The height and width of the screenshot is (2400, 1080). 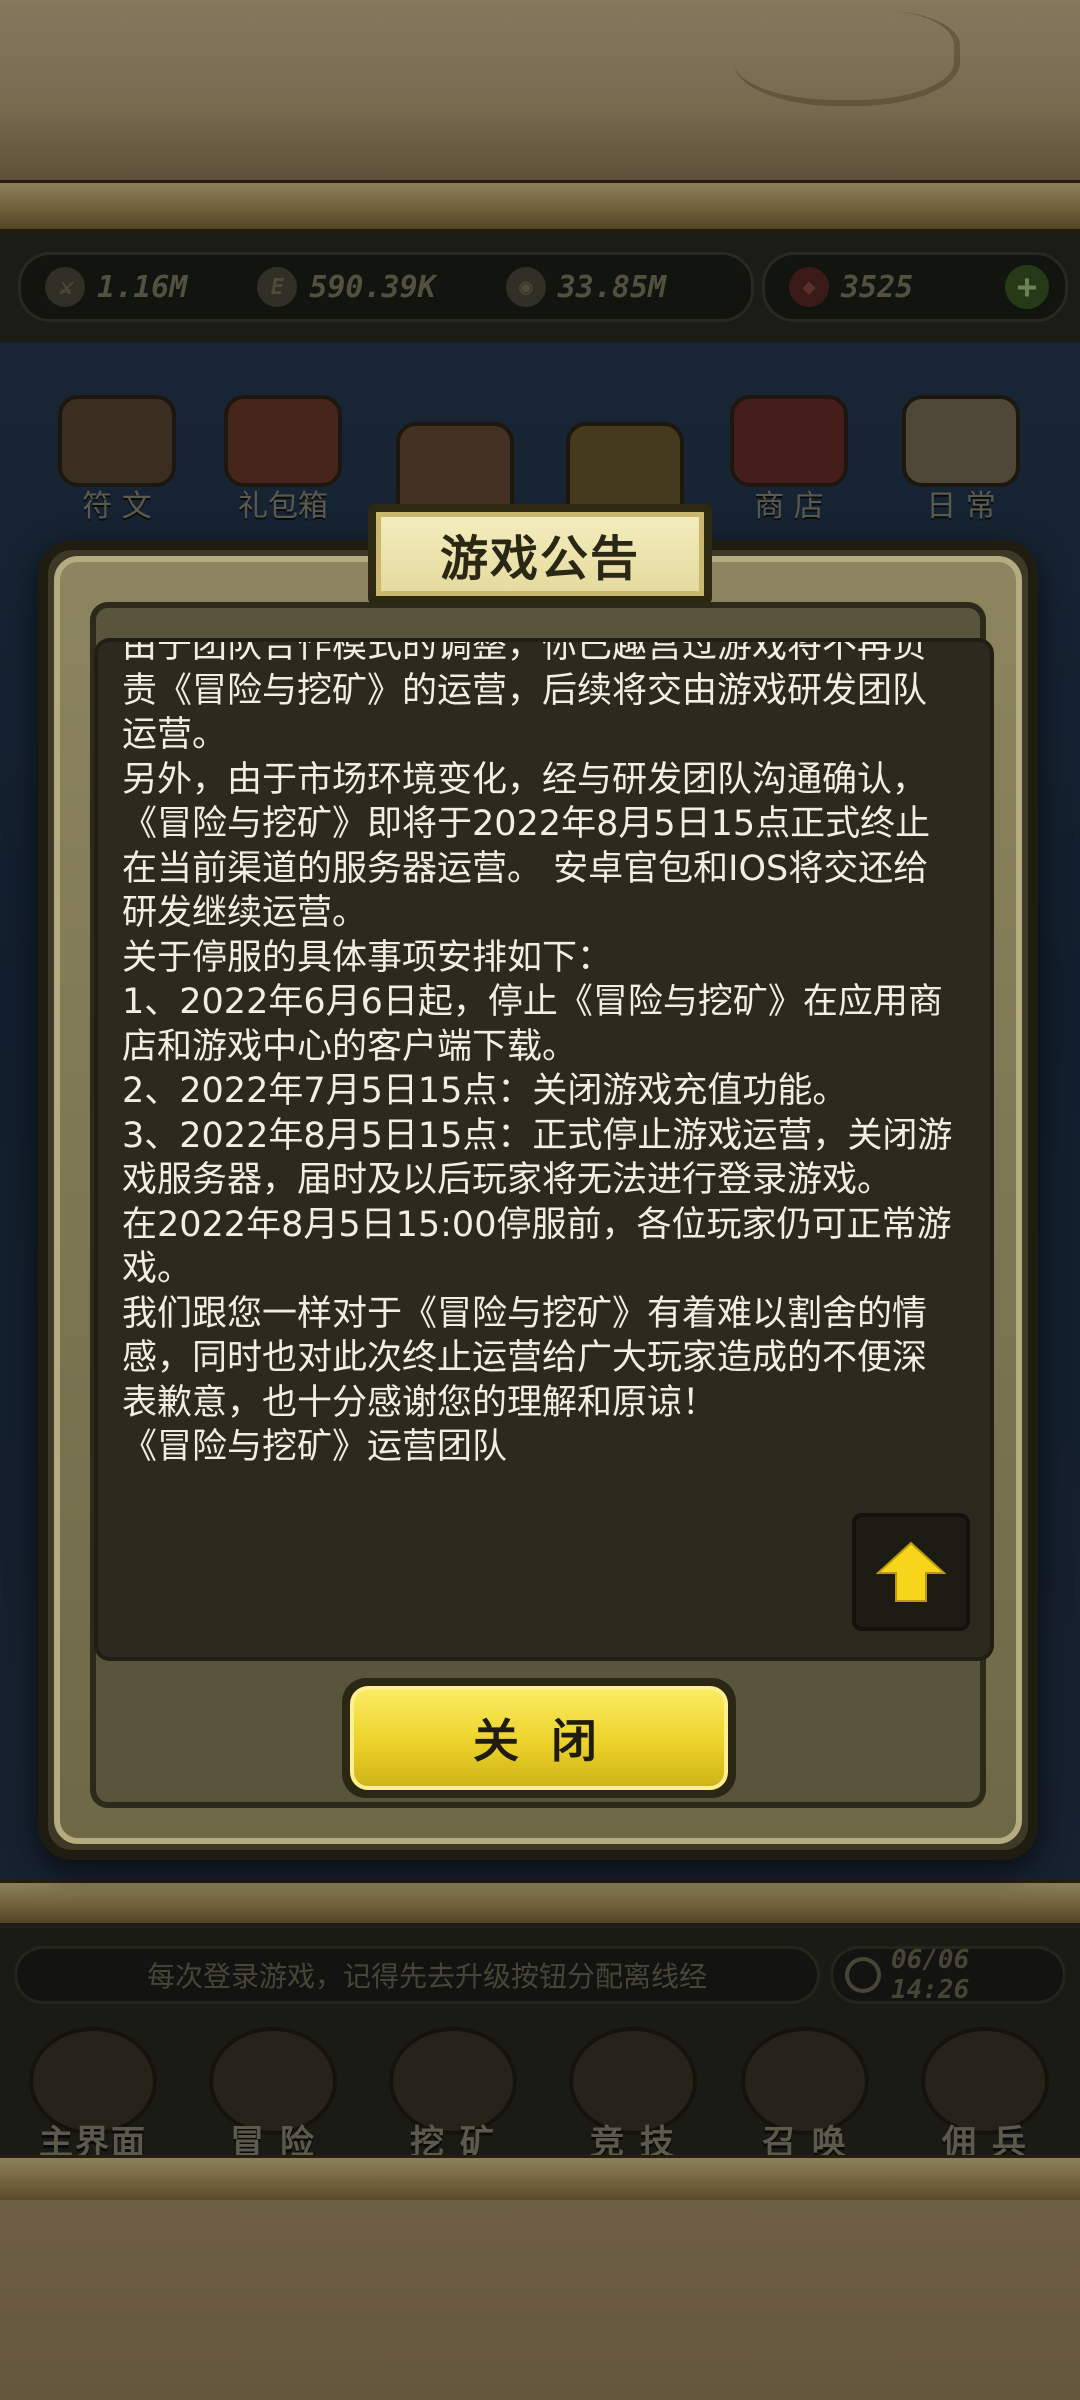 I want to click on announcement-paragraph: 1、2022年6月6日起，停止《冒险与挖矿》在应用商店和游戏中心的客户端下载。, so click(x=532, y=1024).